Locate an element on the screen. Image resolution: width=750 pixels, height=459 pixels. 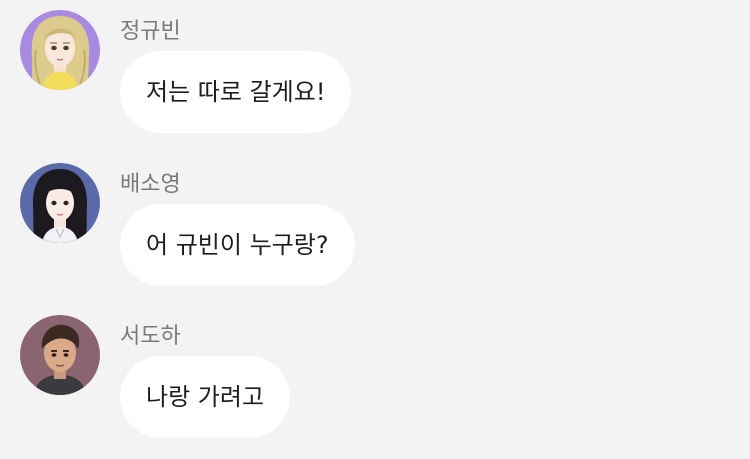
message-bubble: 저는 따로 갈게요! is located at coordinates (236, 92).